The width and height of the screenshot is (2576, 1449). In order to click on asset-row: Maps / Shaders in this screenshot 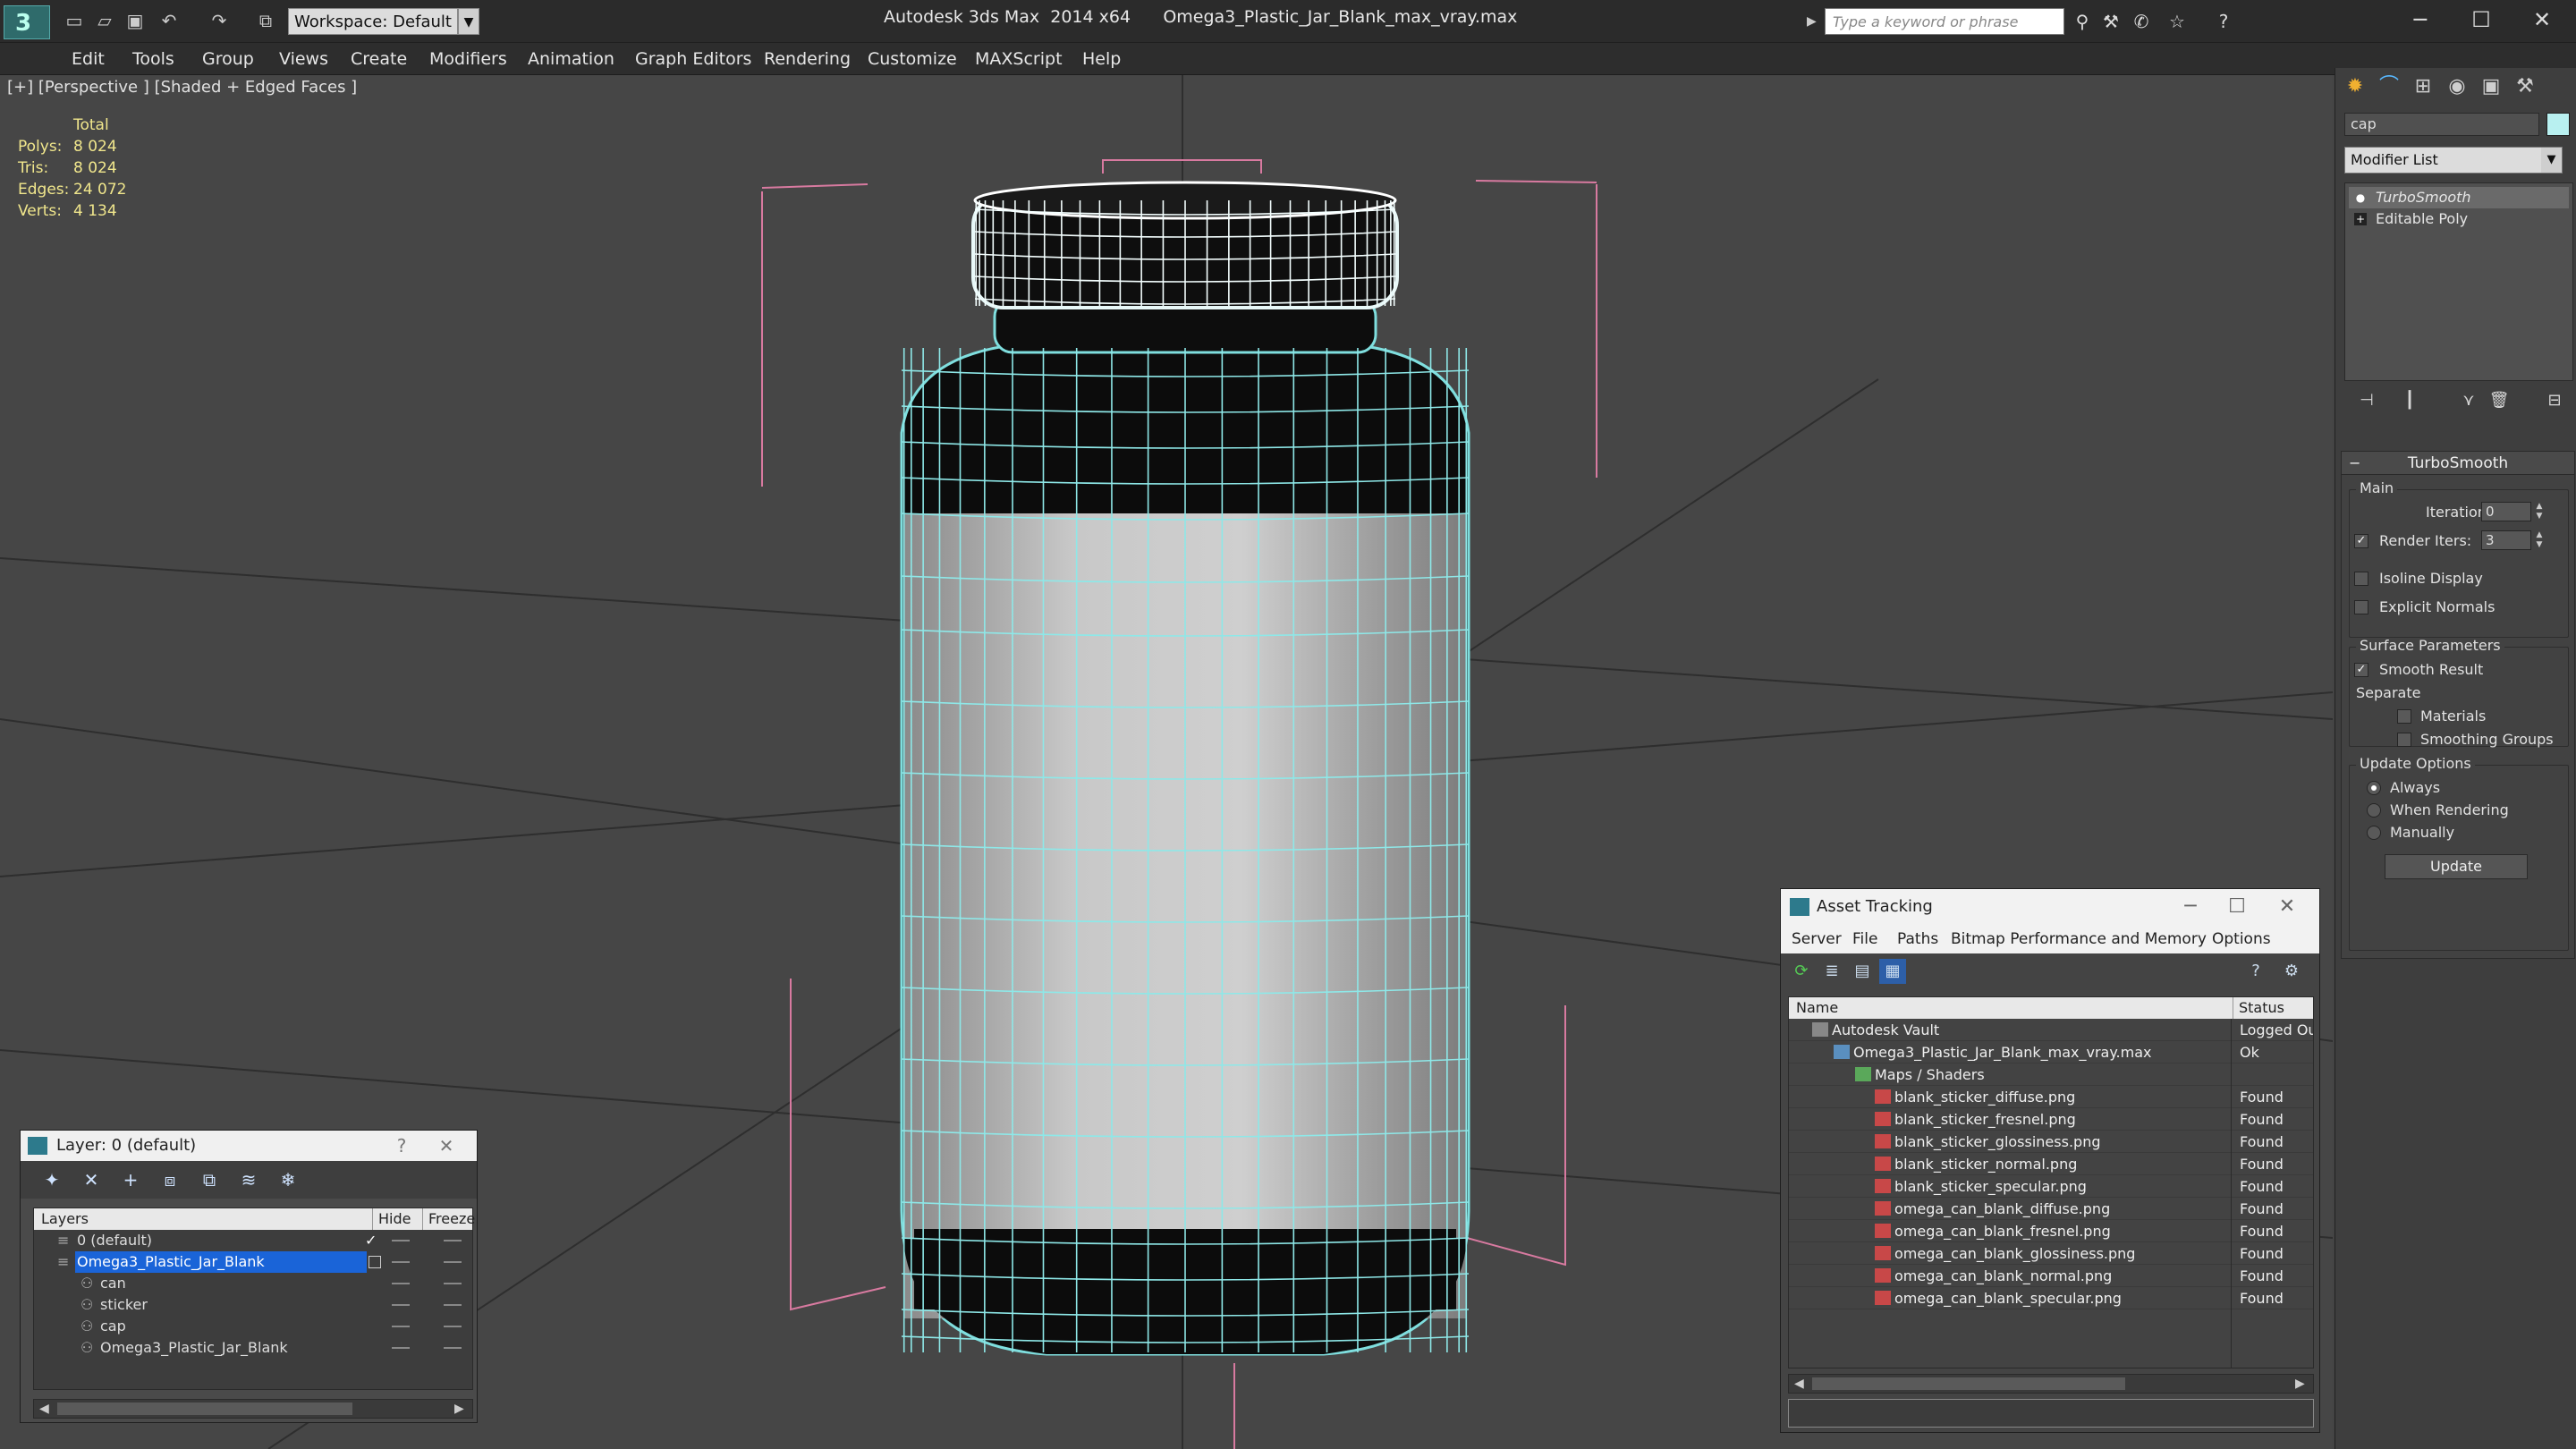, I will do `click(2051, 1074)`.